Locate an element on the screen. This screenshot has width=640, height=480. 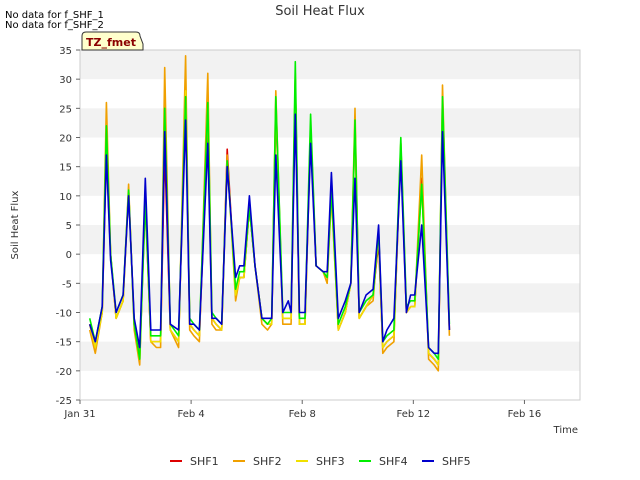
y-tick-label: 15 is located at coordinates (65, 168).